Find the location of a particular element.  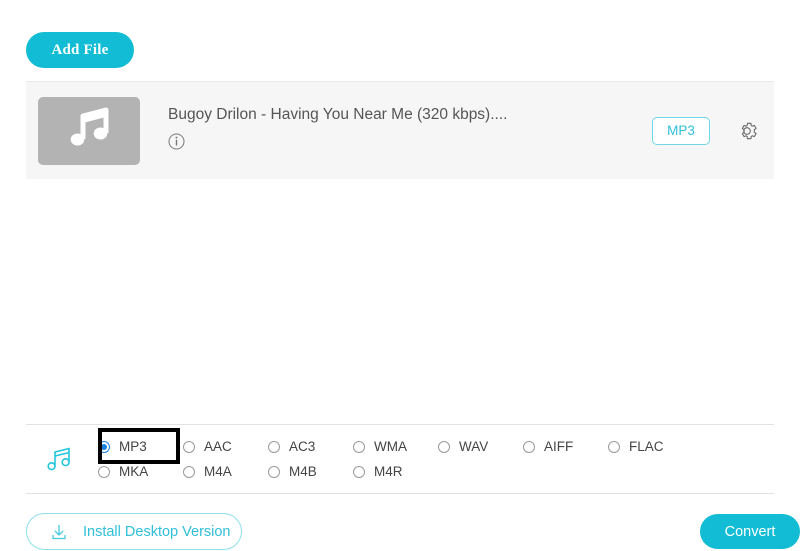

add-file-button: Add File is located at coordinates (80, 50).